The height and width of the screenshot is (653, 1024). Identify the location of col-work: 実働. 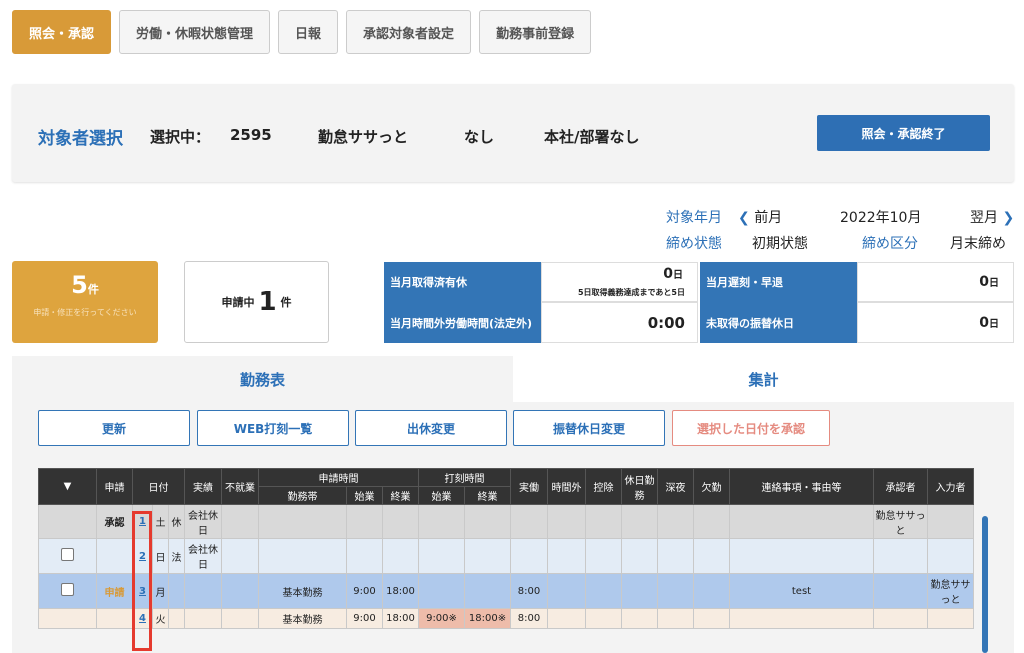
(529, 486).